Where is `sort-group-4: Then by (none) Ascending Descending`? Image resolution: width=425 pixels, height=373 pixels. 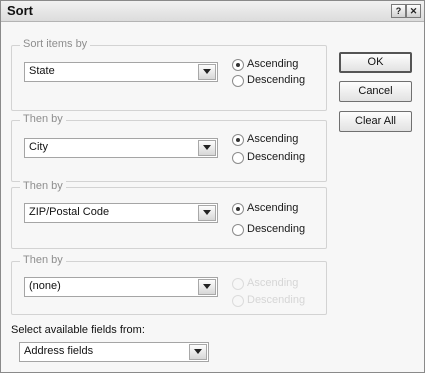
sort-group-4: Then by (none) Ascending Descending is located at coordinates (169, 284).